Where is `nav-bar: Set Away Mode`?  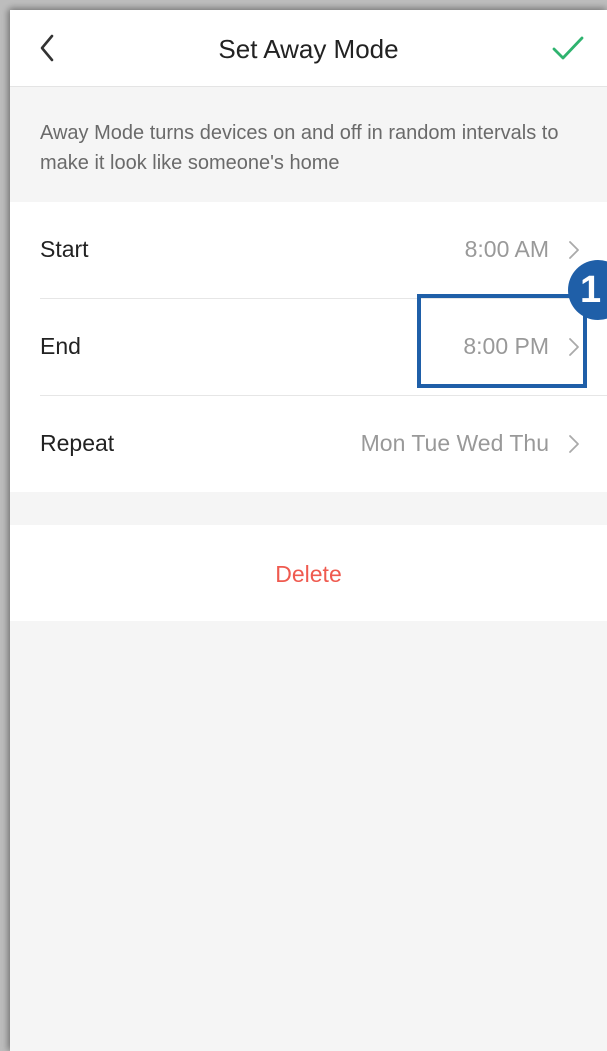 nav-bar: Set Away Mode is located at coordinates (308, 48).